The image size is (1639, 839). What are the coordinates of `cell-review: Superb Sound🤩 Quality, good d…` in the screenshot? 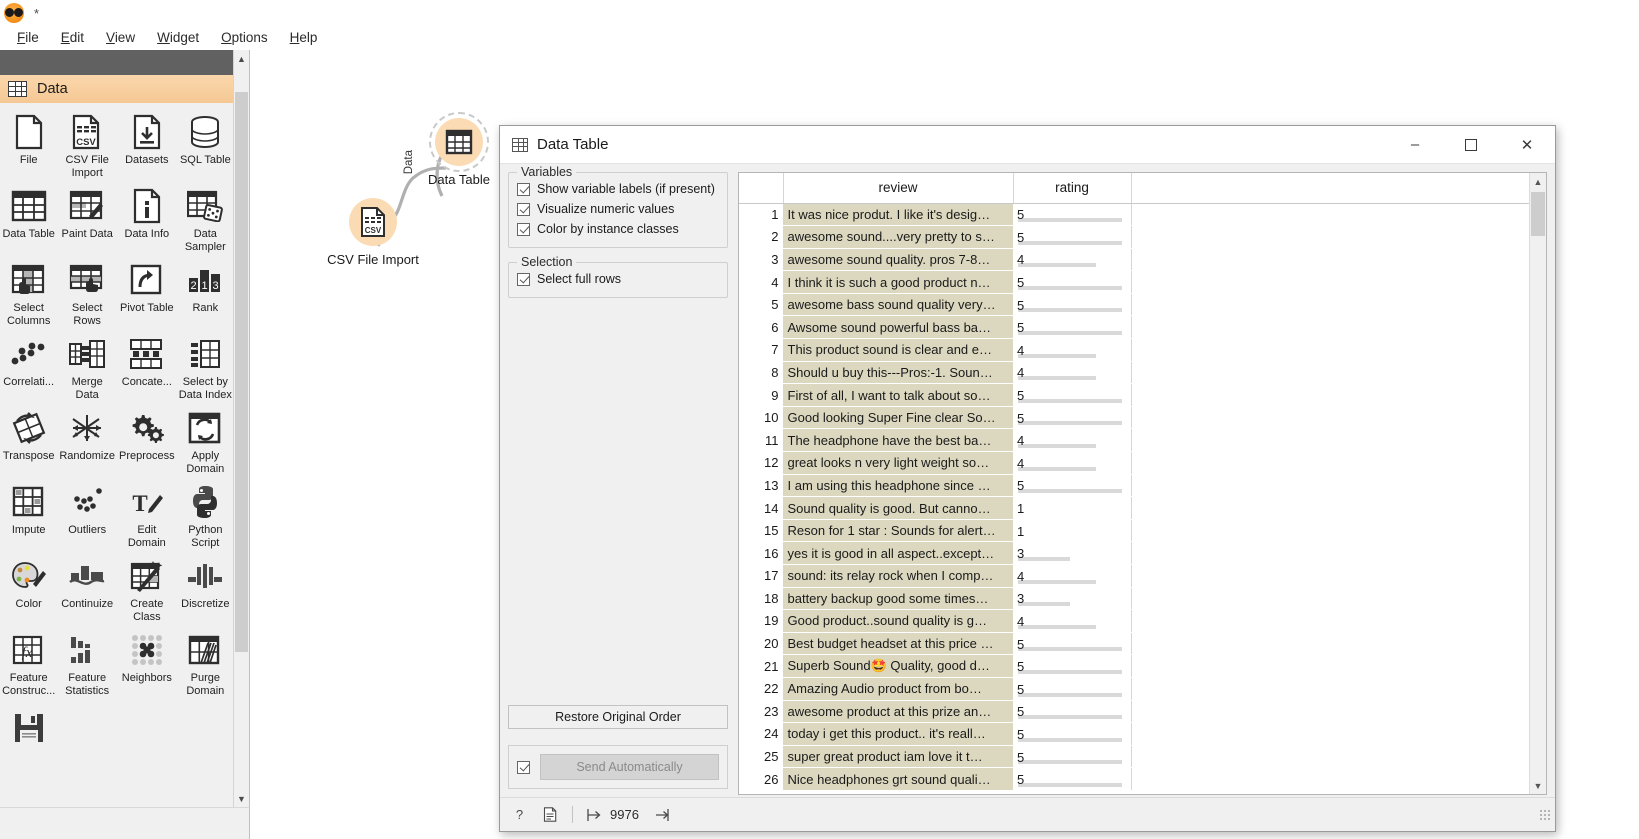 It's located at (898, 666).